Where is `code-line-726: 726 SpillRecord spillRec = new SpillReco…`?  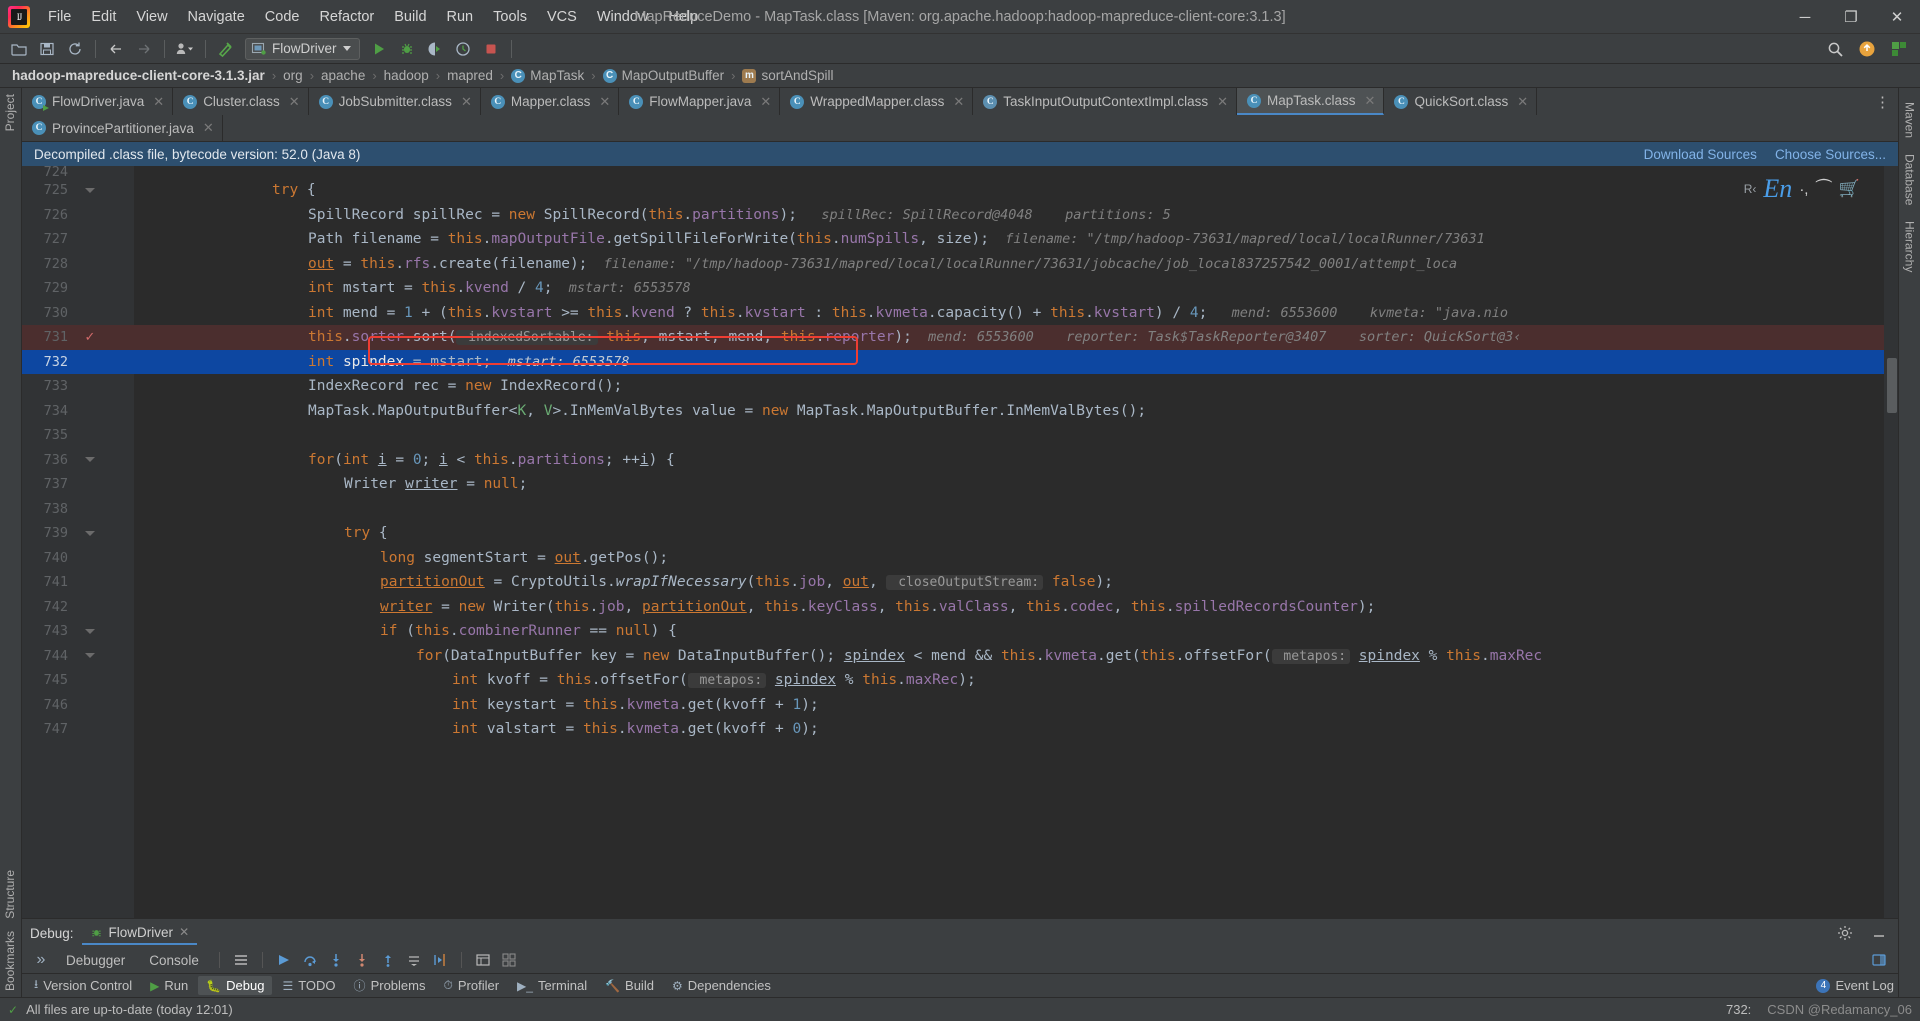
code-line-726: 726 SpillRecord spillRec = new SpillReco… is located at coordinates (960, 215).